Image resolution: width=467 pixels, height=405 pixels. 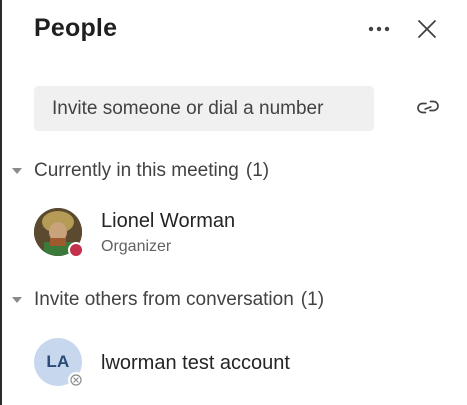 I want to click on offline-icon, so click(x=76, y=380).